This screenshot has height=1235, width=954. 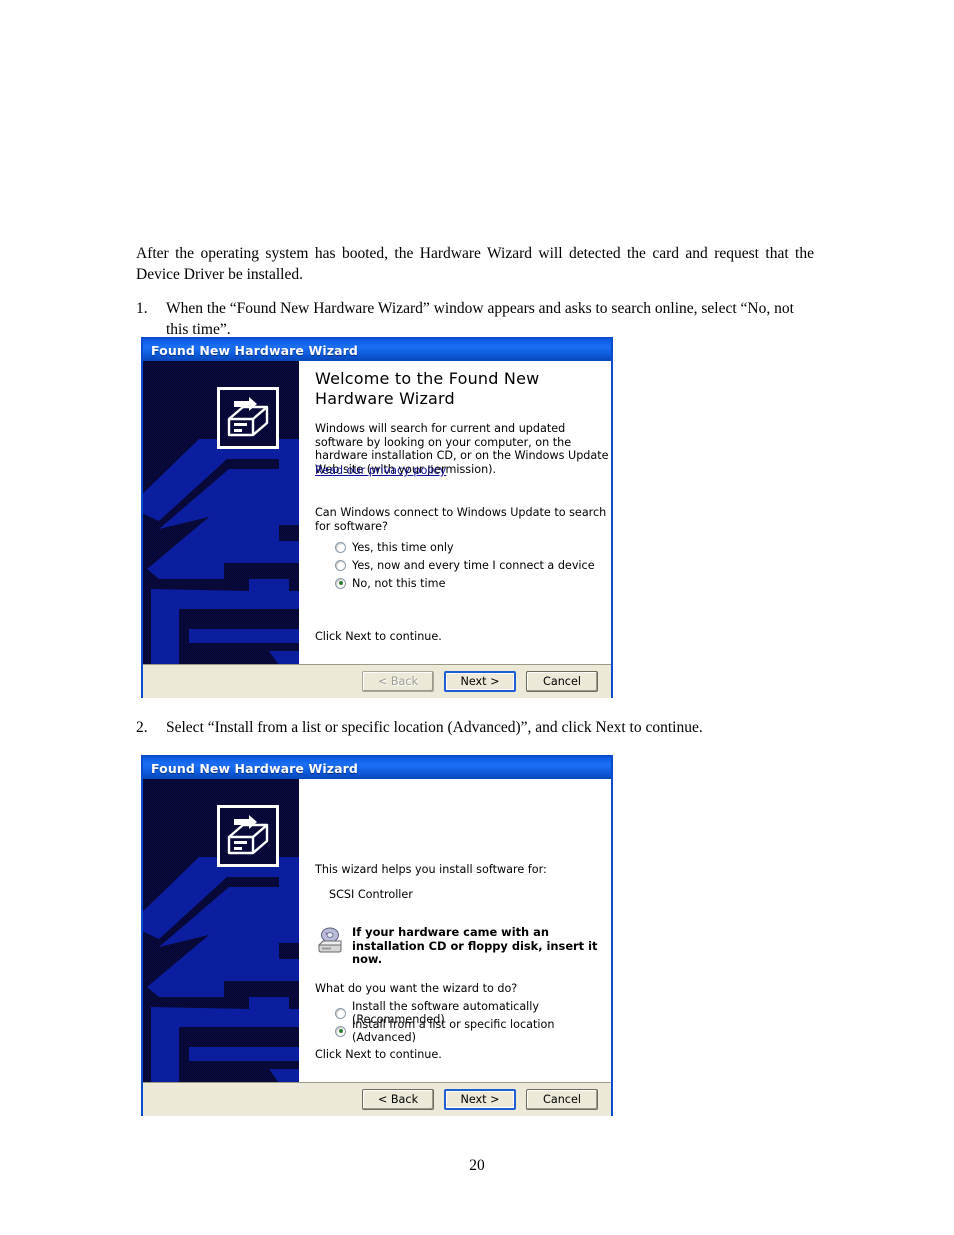 What do you see at coordinates (380, 470) in the screenshot?
I see `privacy-policy-link: Read our privacy policy` at bounding box center [380, 470].